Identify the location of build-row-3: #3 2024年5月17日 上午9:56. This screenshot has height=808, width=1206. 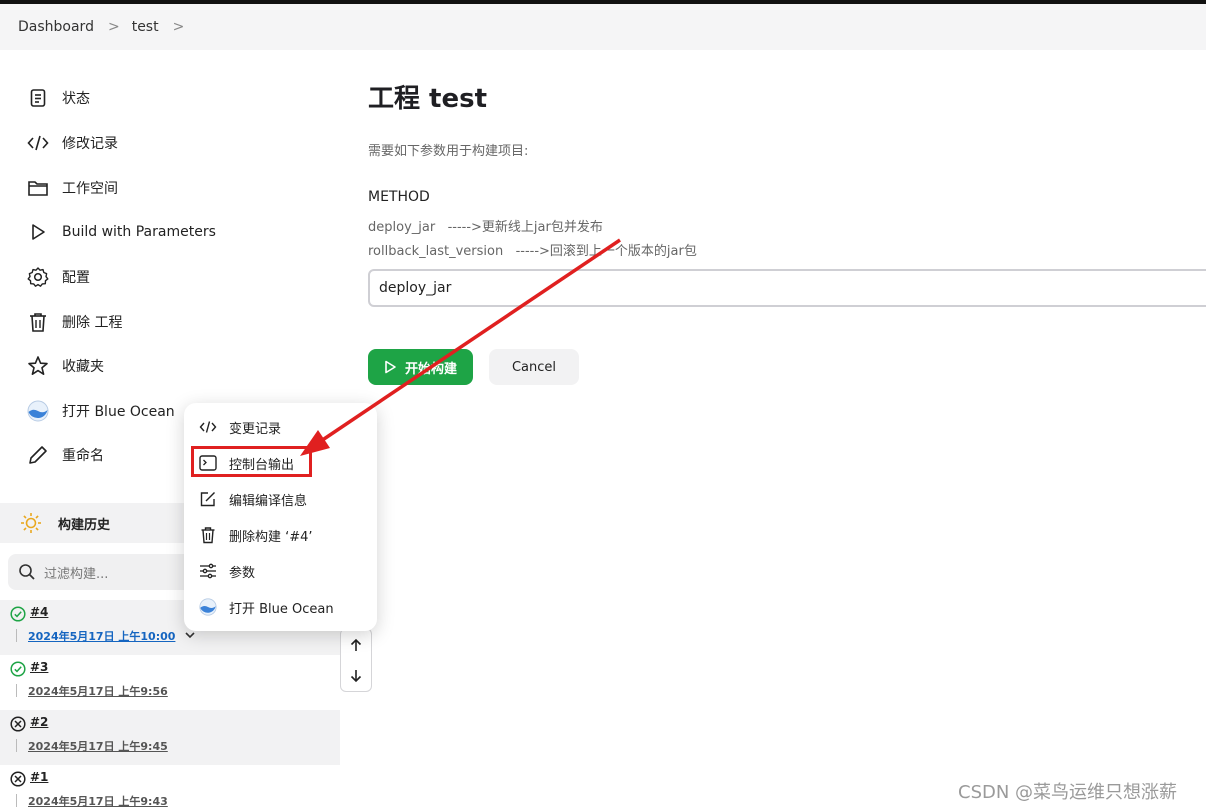
(170, 682).